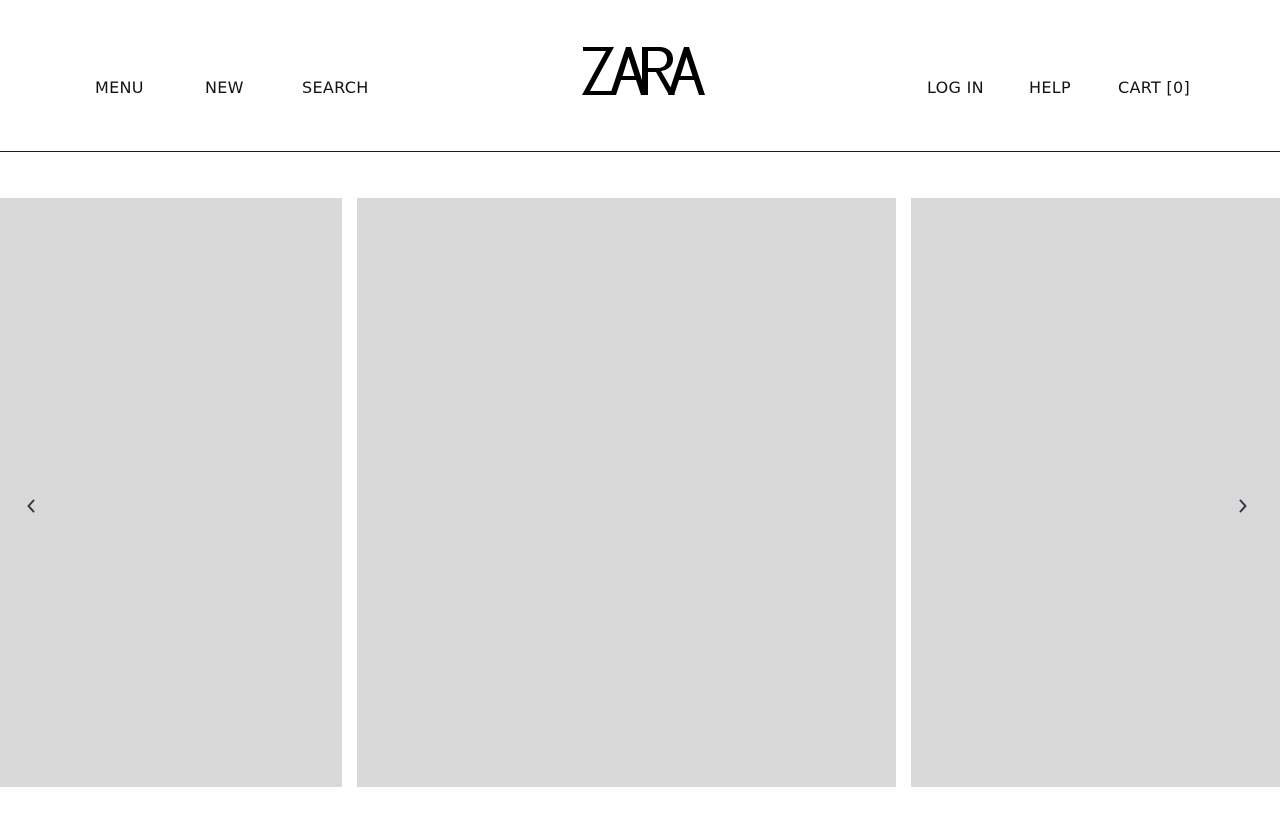 The width and height of the screenshot is (1280, 832). I want to click on zara-logo-image, so click(643, 71).